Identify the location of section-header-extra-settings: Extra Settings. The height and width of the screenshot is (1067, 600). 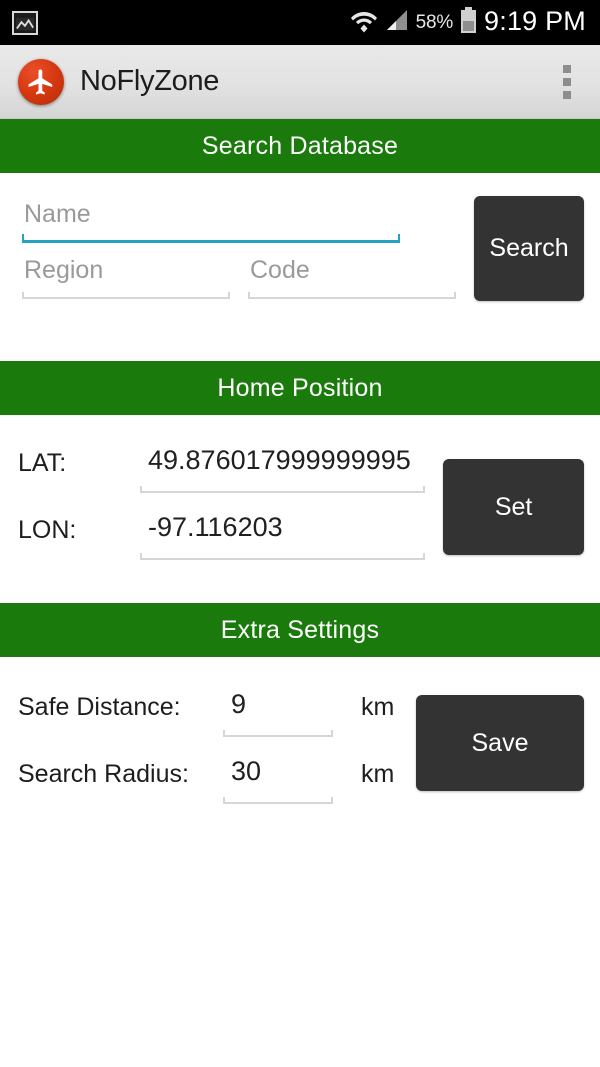
(300, 630).